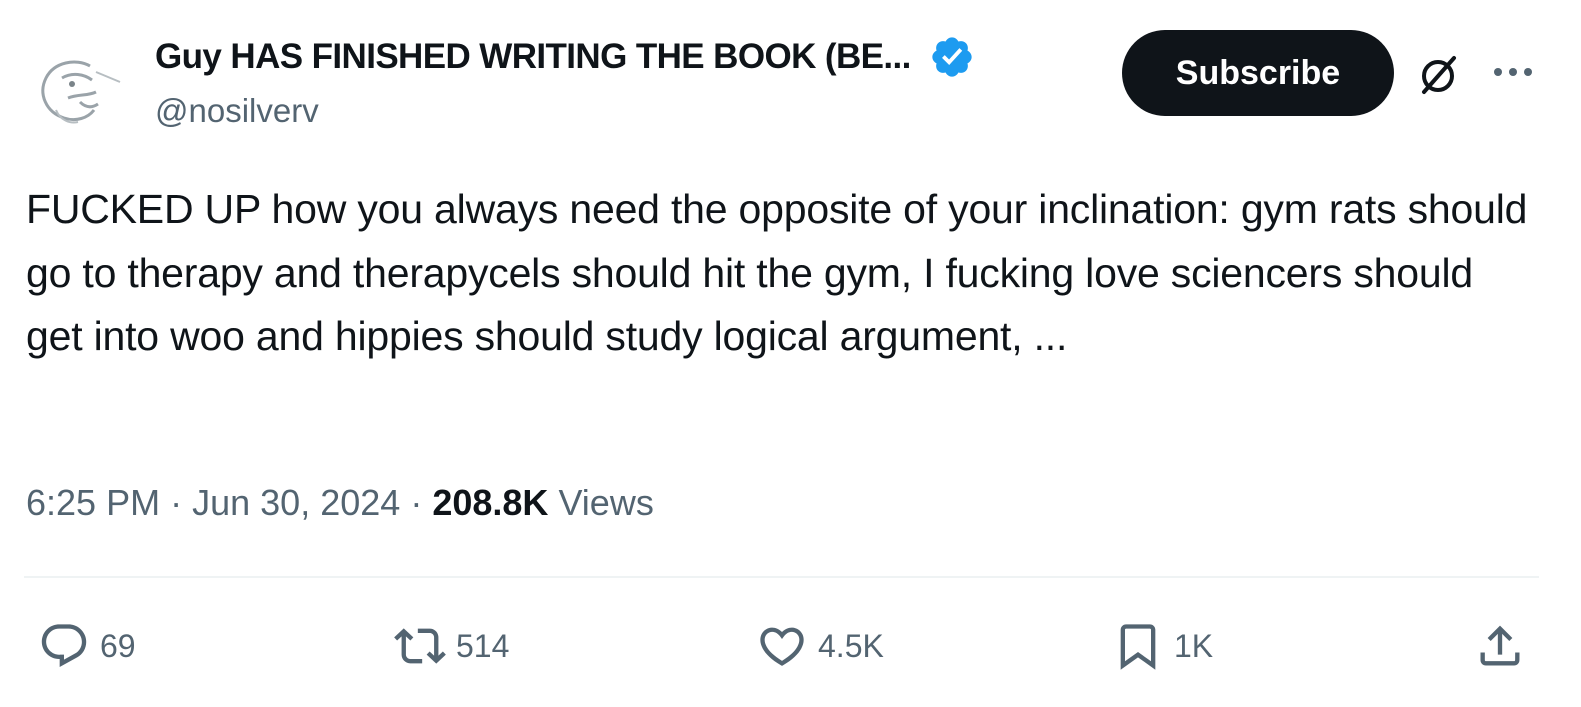 The width and height of the screenshot is (1581, 707). Describe the element at coordinates (782, 646) in the screenshot. I see `heart-icon` at that location.